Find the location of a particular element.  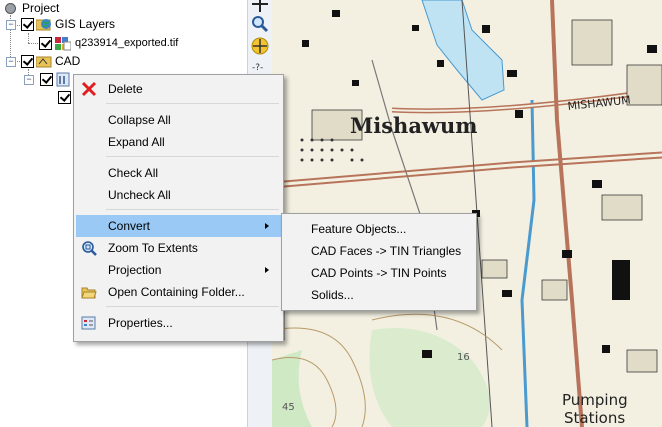

menu-item-label: Uncheck All is located at coordinates (139, 195).